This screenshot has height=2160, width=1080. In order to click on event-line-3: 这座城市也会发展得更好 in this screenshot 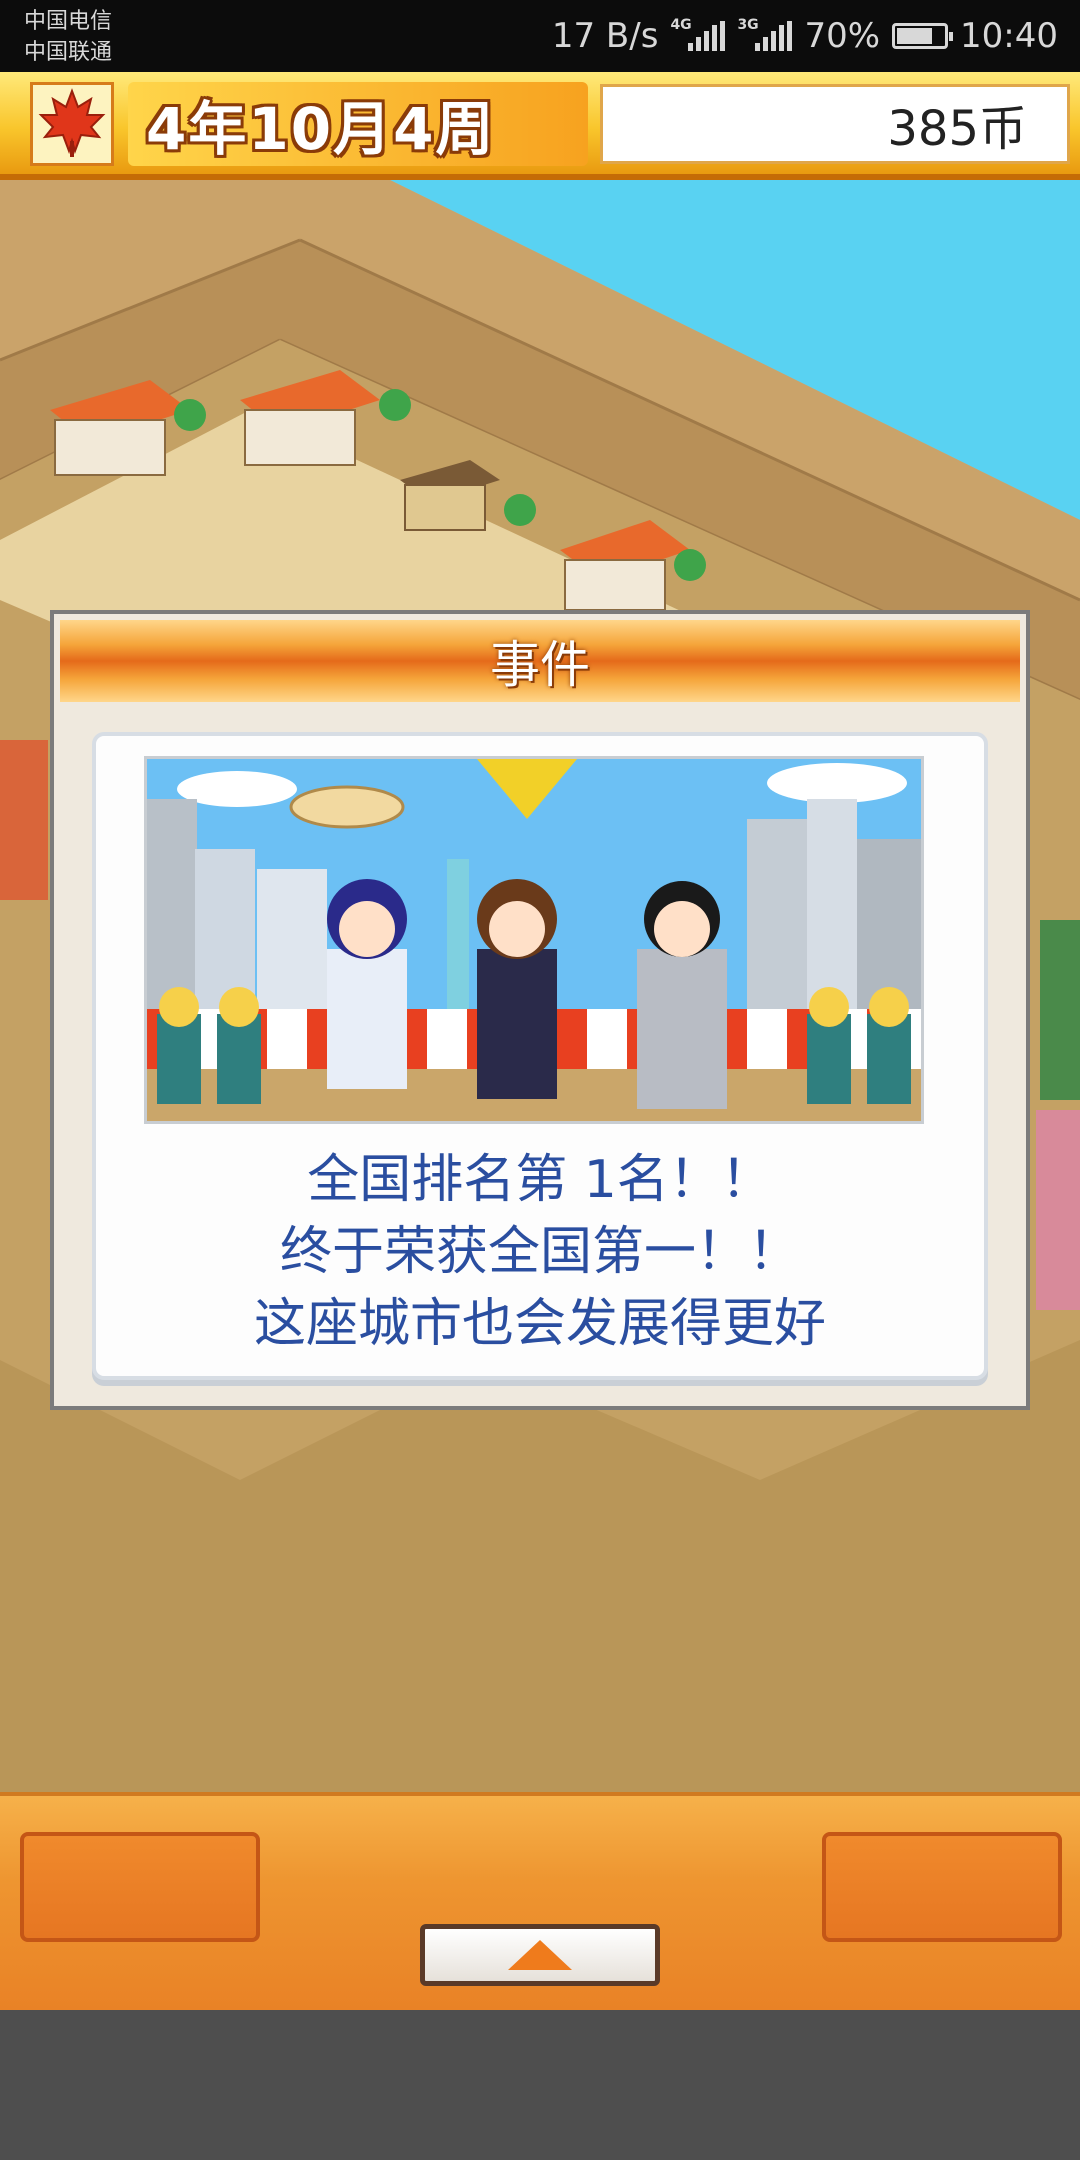, I will do `click(539, 1324)`.